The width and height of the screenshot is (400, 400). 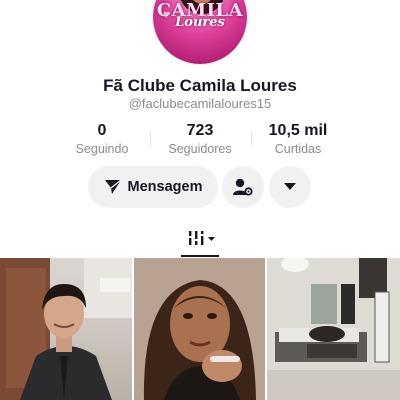 I want to click on paper-plane-icon, so click(x=113, y=187).